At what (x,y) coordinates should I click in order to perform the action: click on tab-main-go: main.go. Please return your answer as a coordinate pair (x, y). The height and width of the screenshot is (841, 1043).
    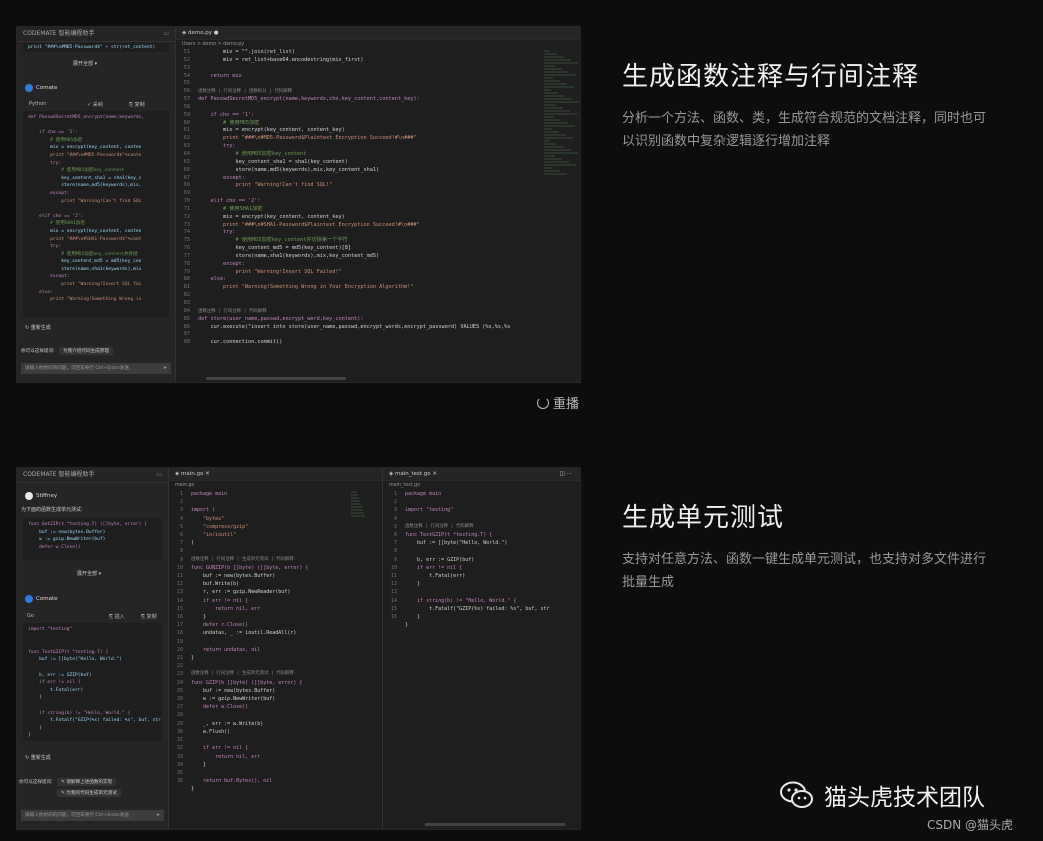
    Looking at the image, I should click on (192, 474).